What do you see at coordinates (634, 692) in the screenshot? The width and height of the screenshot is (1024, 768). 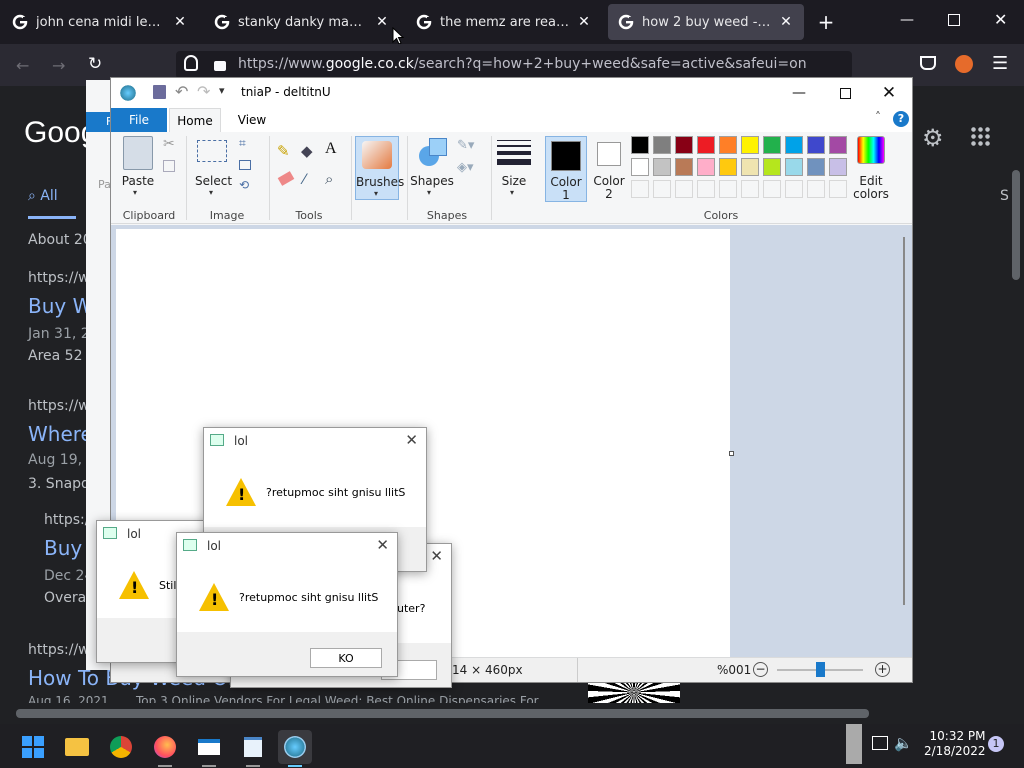 I see `result-thumbnail` at bounding box center [634, 692].